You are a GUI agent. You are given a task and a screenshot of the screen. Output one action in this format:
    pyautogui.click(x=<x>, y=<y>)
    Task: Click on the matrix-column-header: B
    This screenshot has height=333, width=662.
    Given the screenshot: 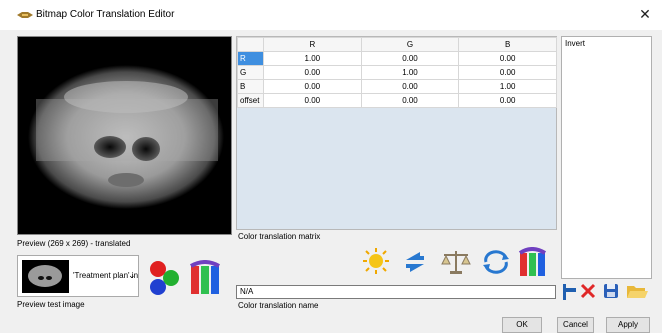 What is the action you would take?
    pyautogui.click(x=507, y=44)
    